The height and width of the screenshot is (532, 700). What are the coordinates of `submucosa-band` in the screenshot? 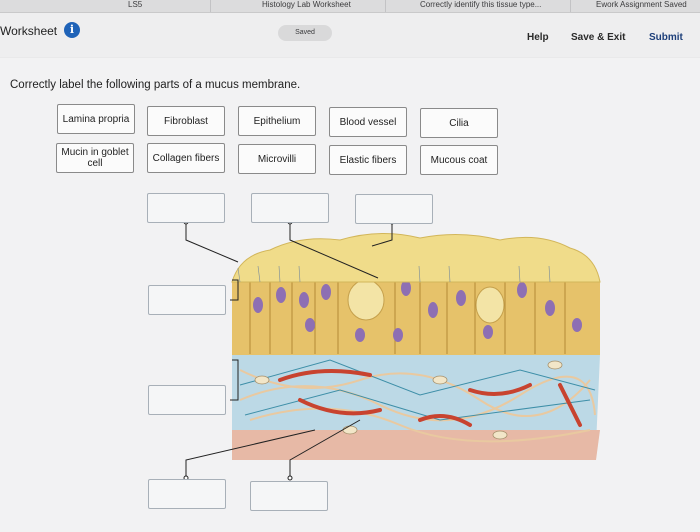 It's located at (416, 445).